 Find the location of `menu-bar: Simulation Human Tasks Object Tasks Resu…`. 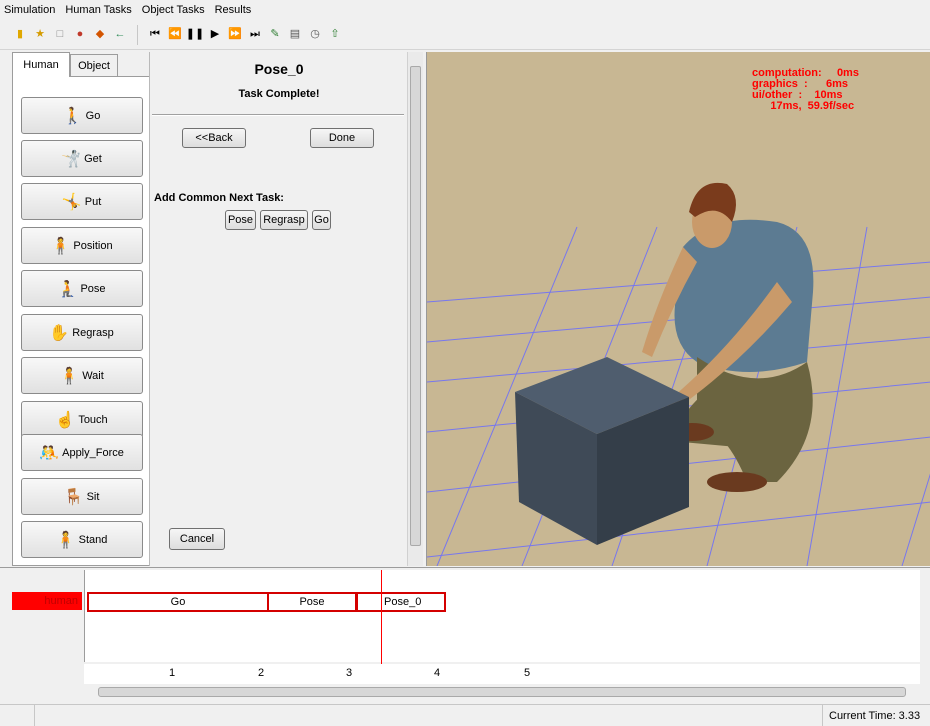

menu-bar: Simulation Human Tasks Object Tasks Resu… is located at coordinates (465, 10).